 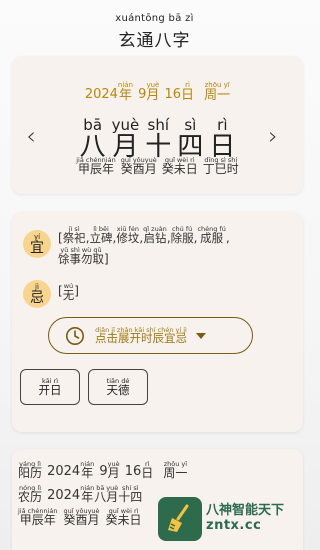 I want to click on site-watermark: 八神智能天下 zntx.cc, so click(x=233, y=519).